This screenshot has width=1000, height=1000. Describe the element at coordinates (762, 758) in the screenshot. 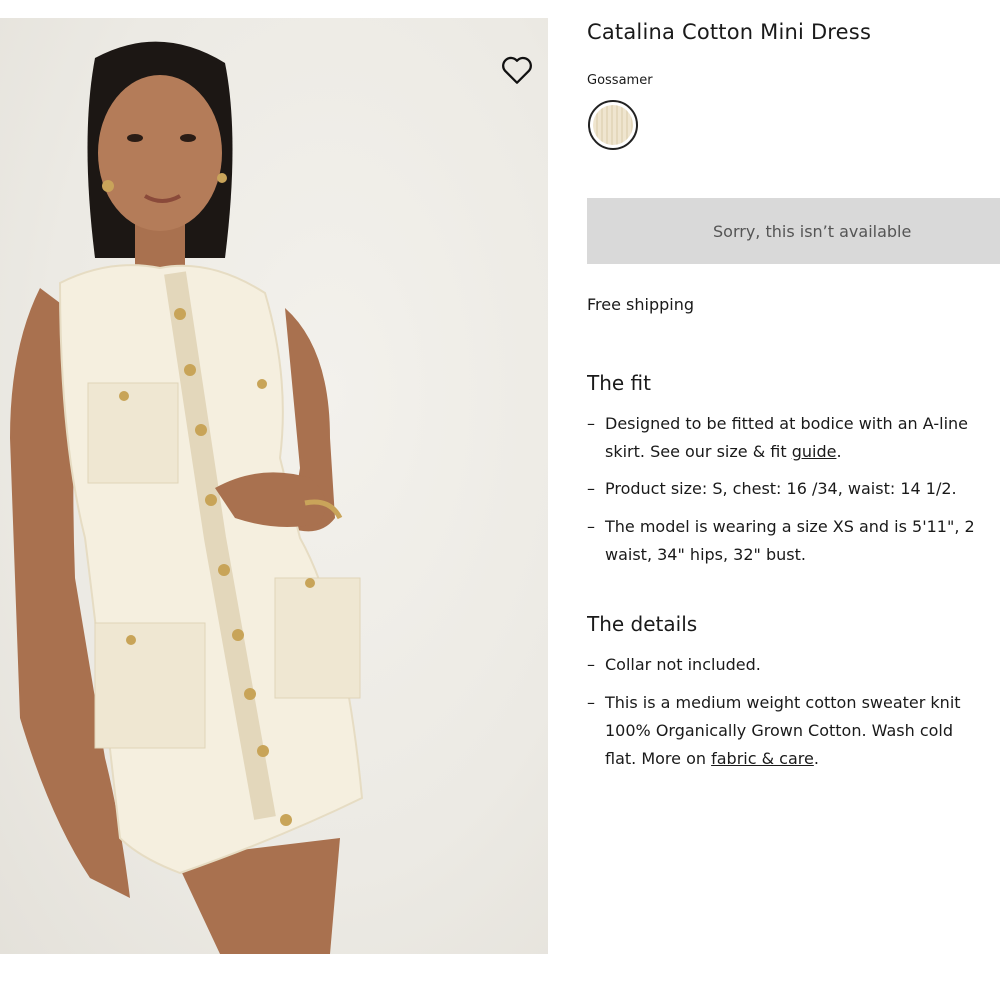

I see `fabric-care-link: fabric & care` at that location.